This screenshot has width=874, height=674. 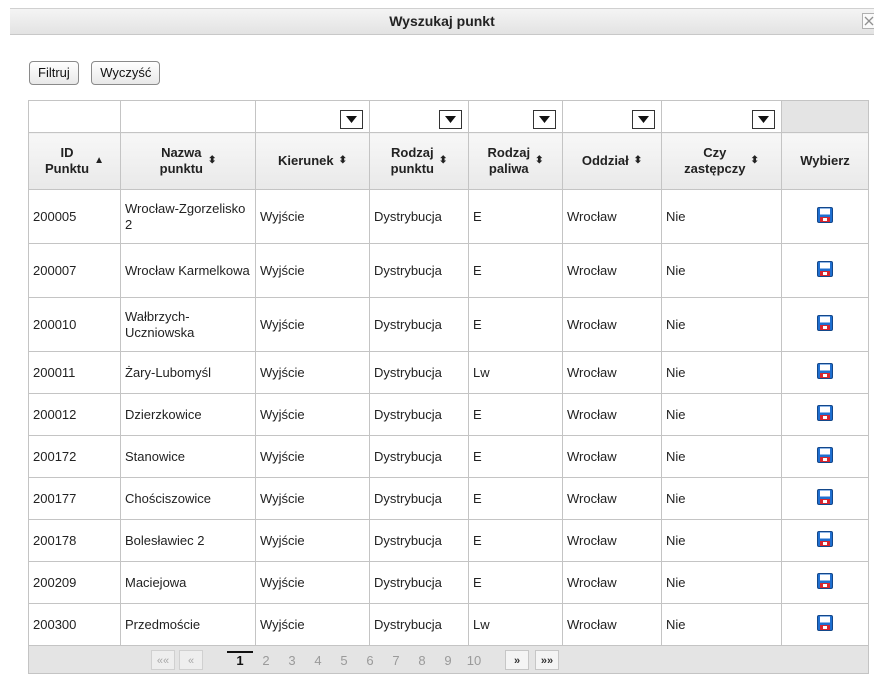 I want to click on sort-asc-icon: ▲, so click(x=99, y=160).